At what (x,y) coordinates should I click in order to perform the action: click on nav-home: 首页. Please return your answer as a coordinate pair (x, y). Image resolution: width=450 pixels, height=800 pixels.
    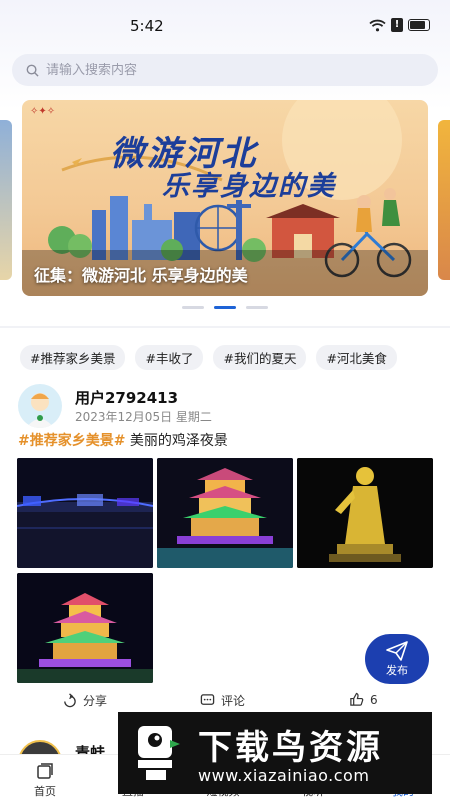
    Looking at the image, I should click on (45, 780).